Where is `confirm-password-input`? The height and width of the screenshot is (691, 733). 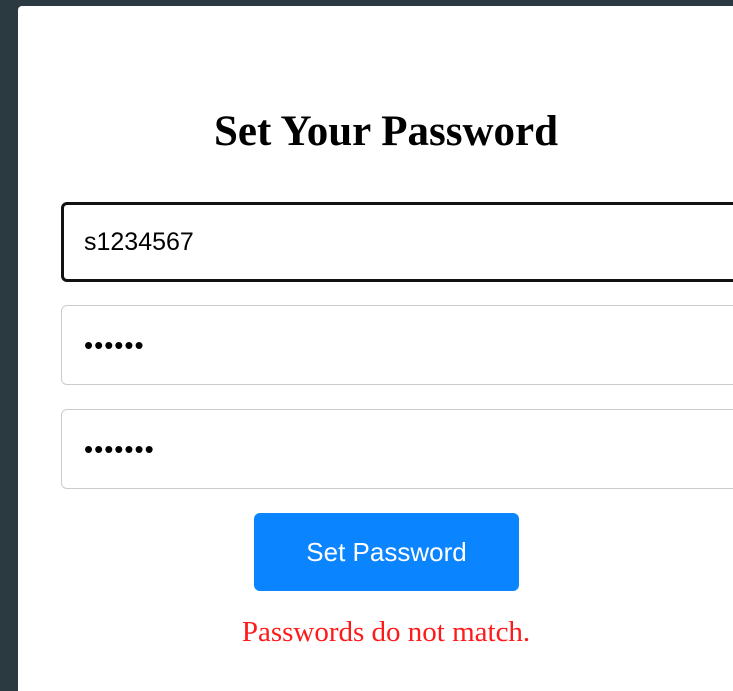
confirm-password-input is located at coordinates (397, 449).